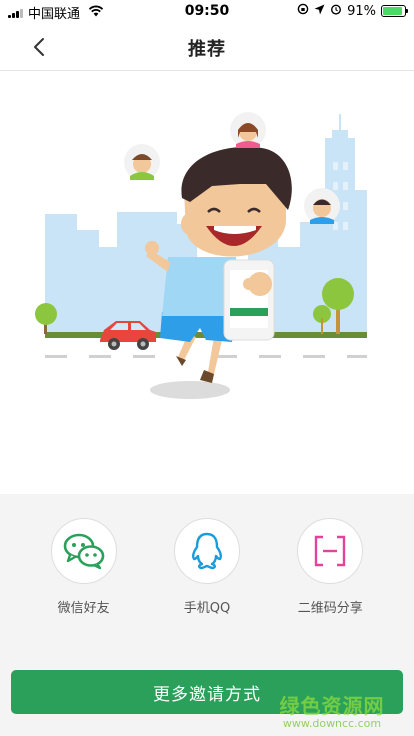 The height and width of the screenshot is (736, 414). I want to click on share-qrcode-label: 二维码分享, so click(330, 608).